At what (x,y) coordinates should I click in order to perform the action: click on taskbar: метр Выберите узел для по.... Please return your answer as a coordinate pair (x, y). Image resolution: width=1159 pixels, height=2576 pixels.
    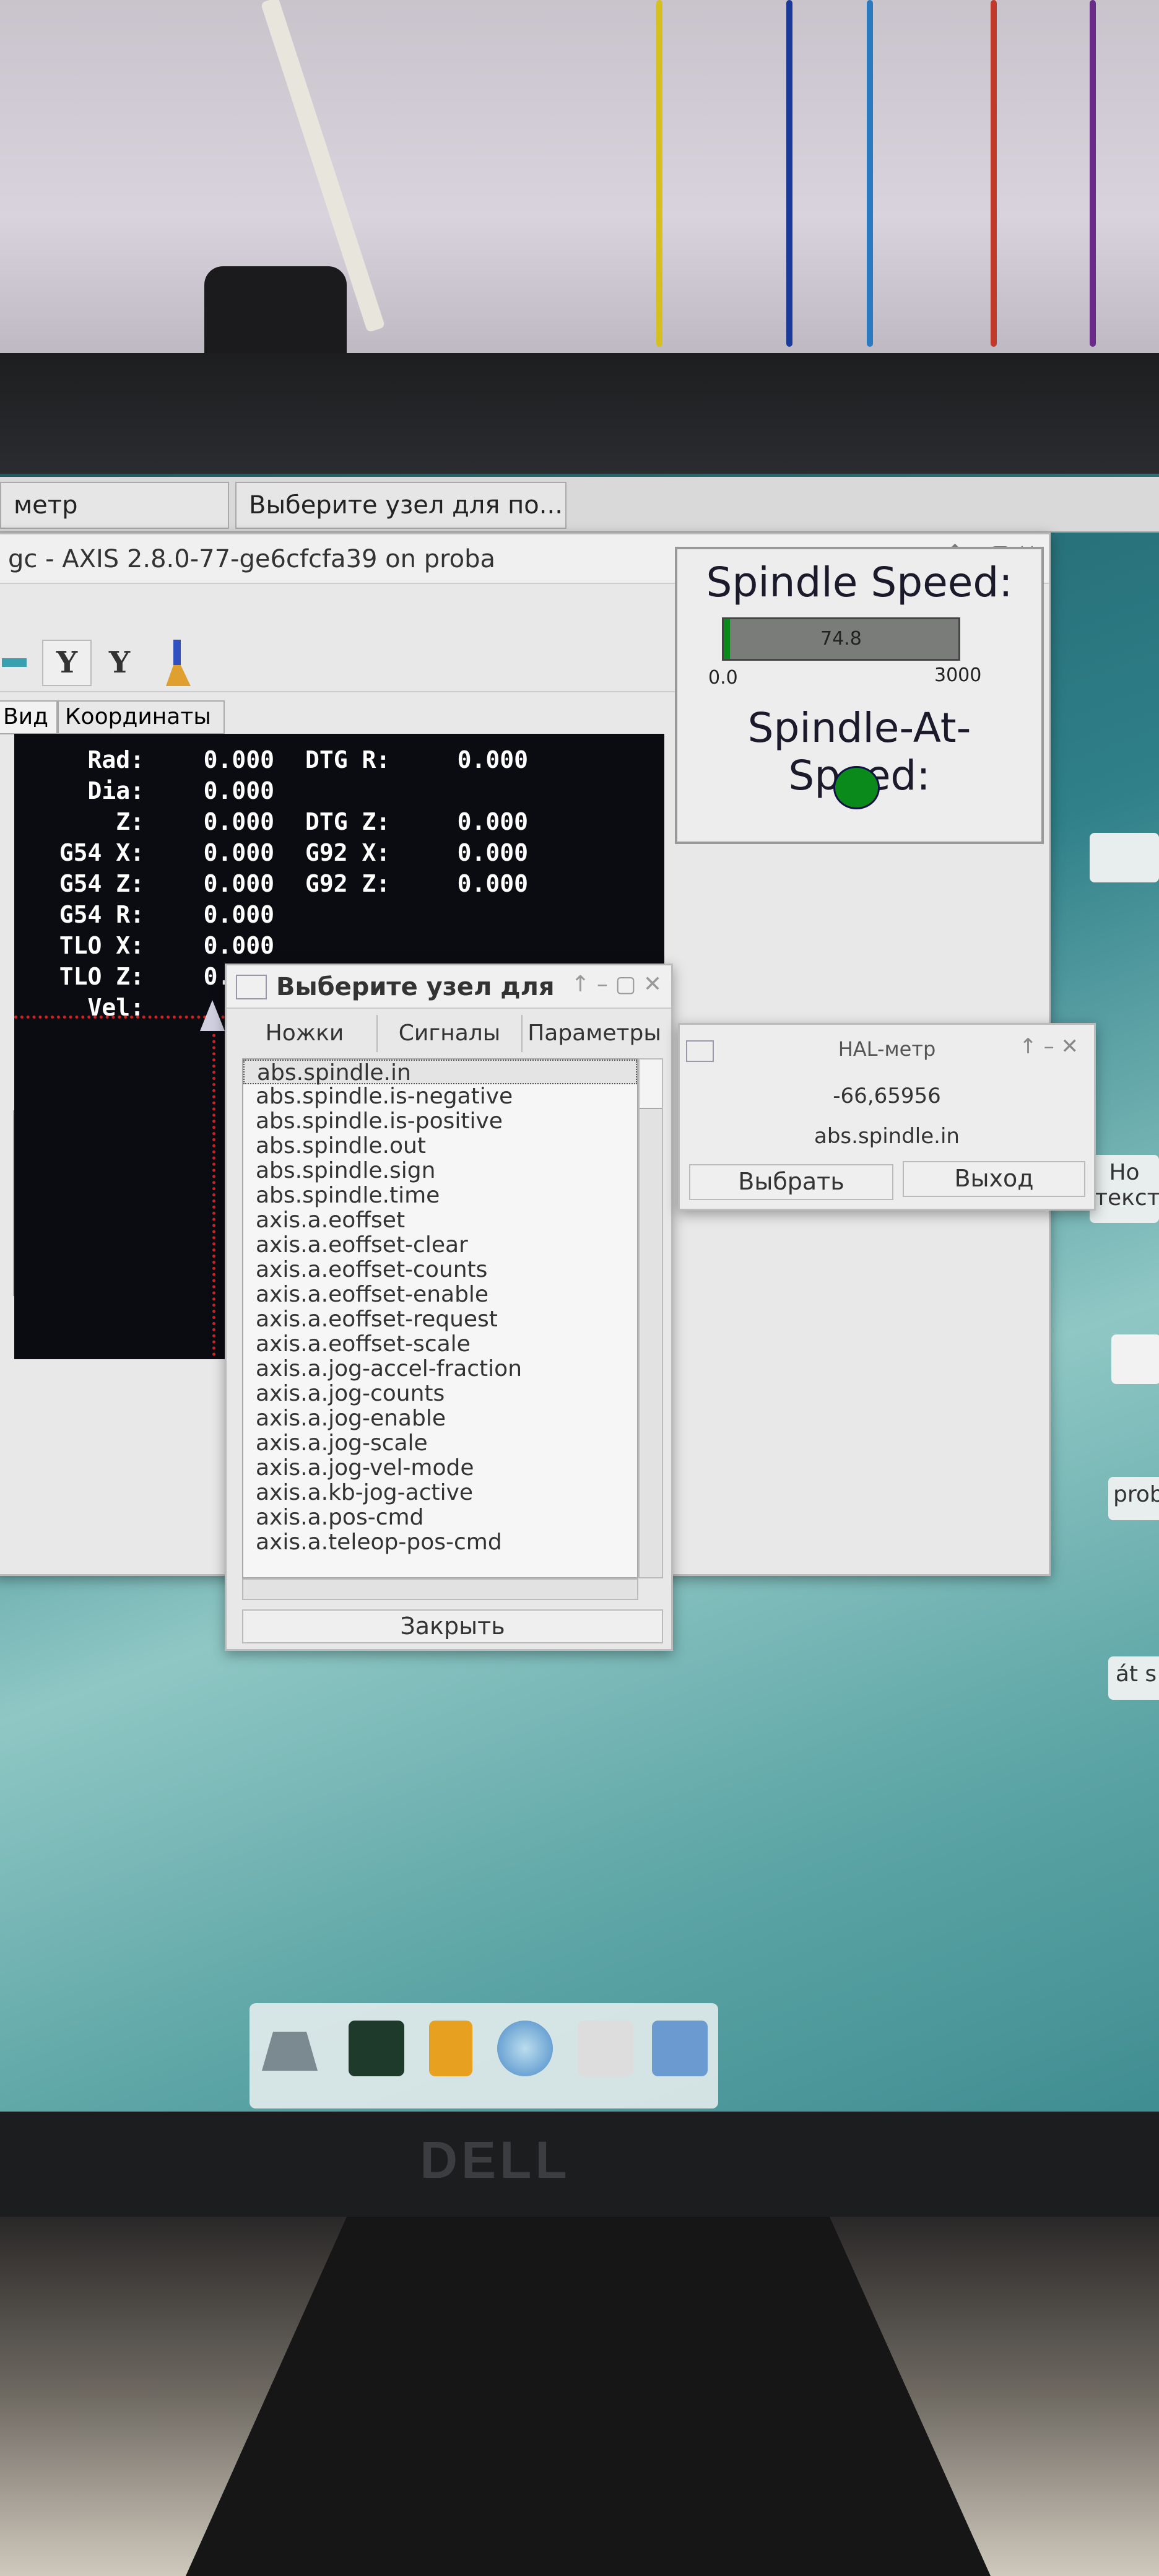
    Looking at the image, I should click on (579, 505).